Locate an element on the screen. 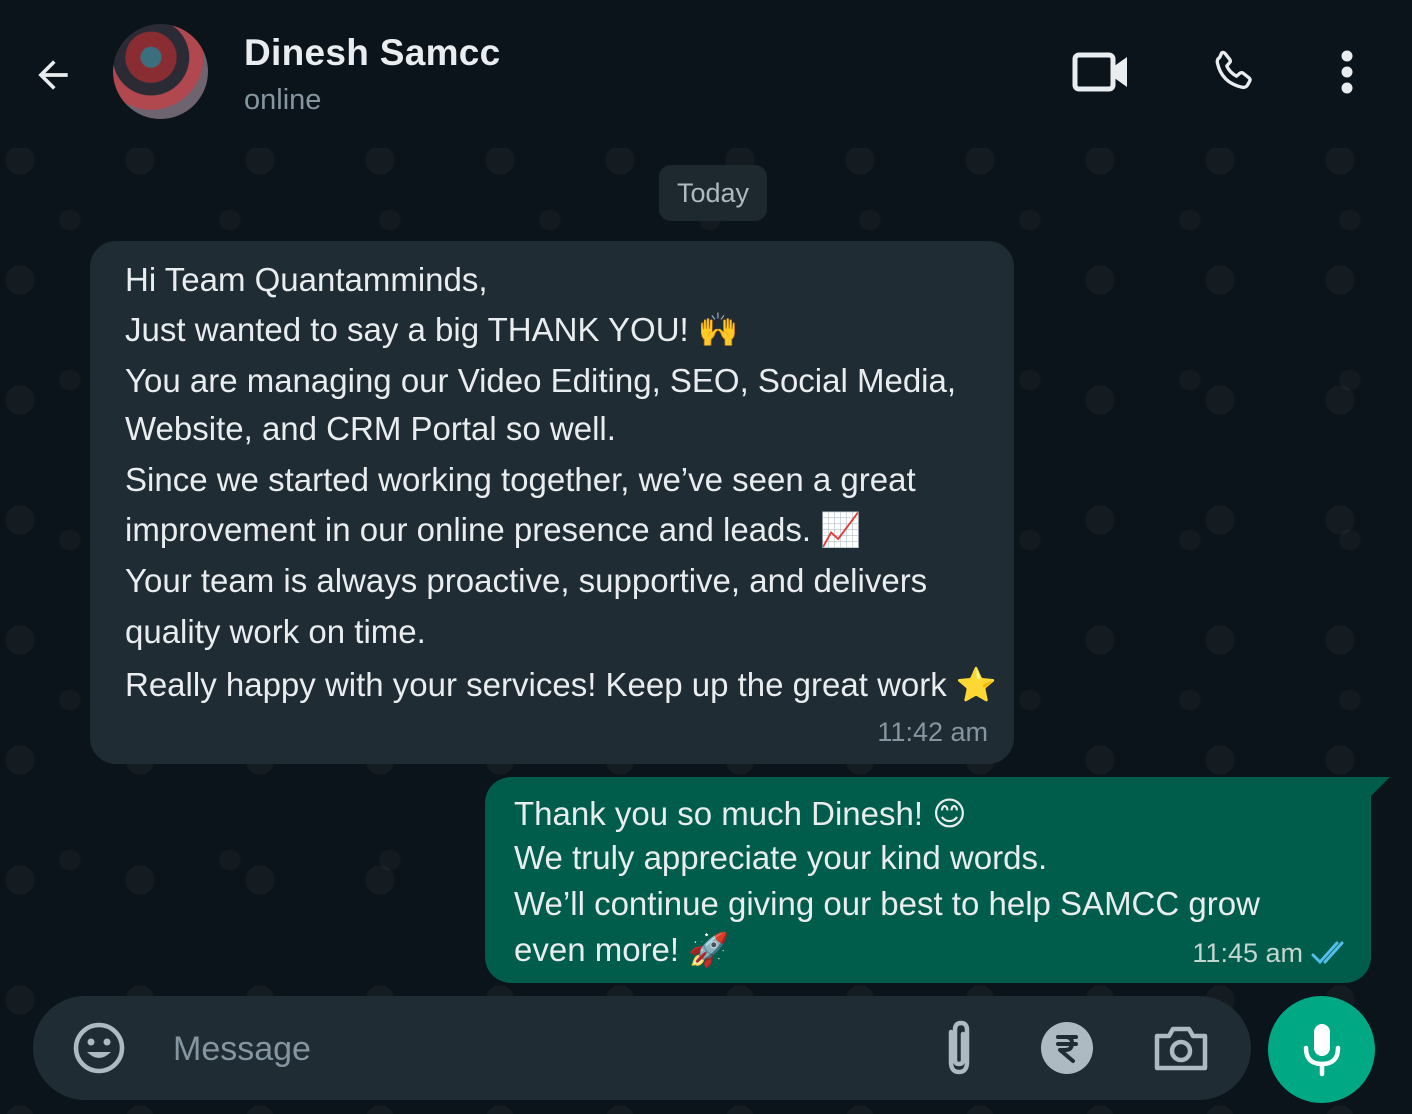  video-call-button is located at coordinates (1101, 72).